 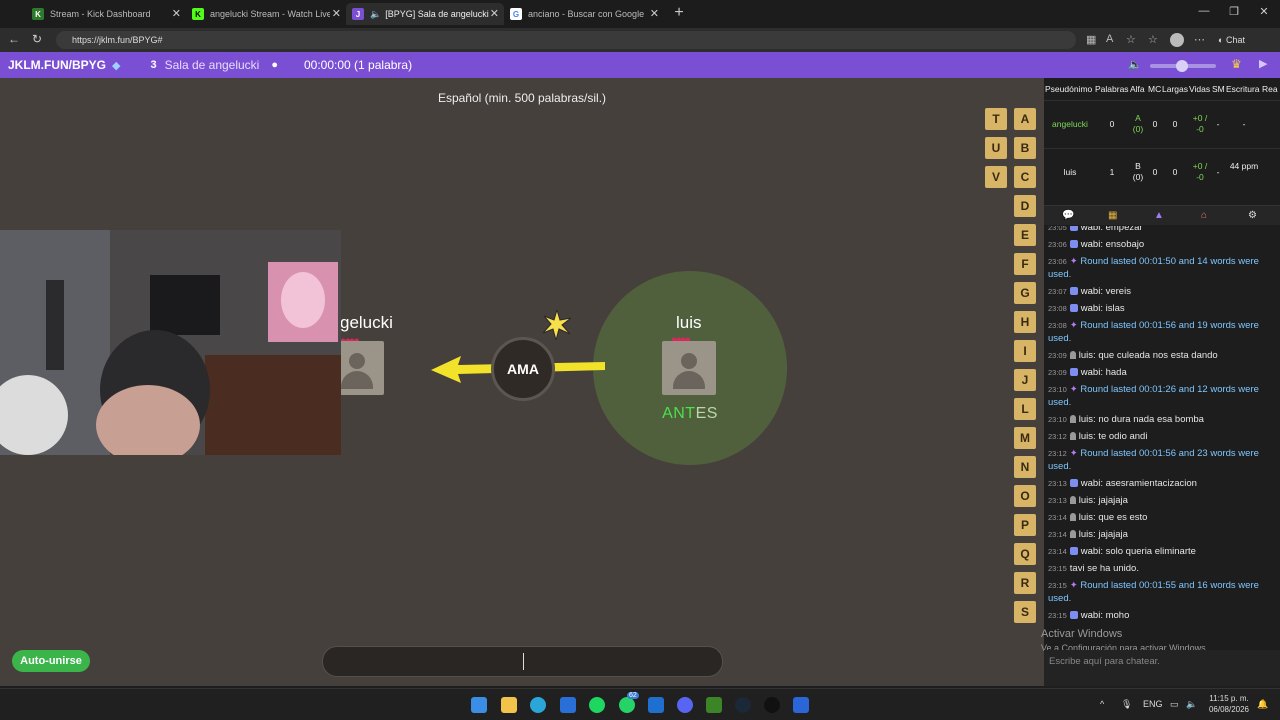 What do you see at coordinates (1057, 355) in the screenshot?
I see `message-time: 23:09` at bounding box center [1057, 355].